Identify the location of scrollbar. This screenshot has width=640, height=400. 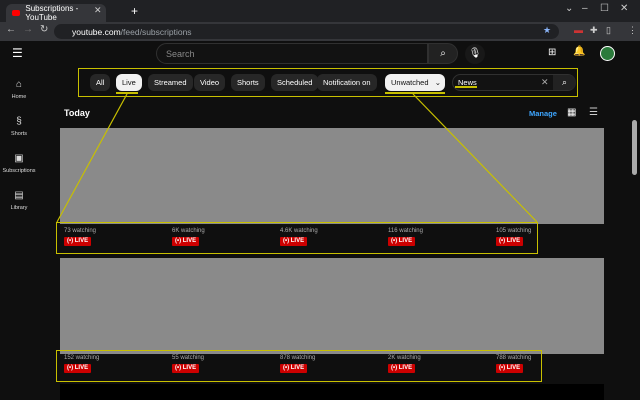
(634, 147).